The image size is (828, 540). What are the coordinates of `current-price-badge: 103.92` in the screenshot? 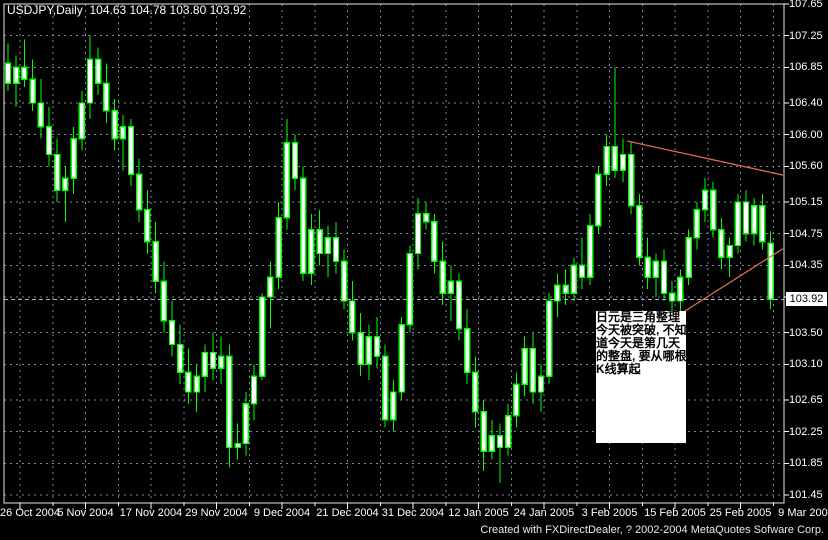 It's located at (806, 299).